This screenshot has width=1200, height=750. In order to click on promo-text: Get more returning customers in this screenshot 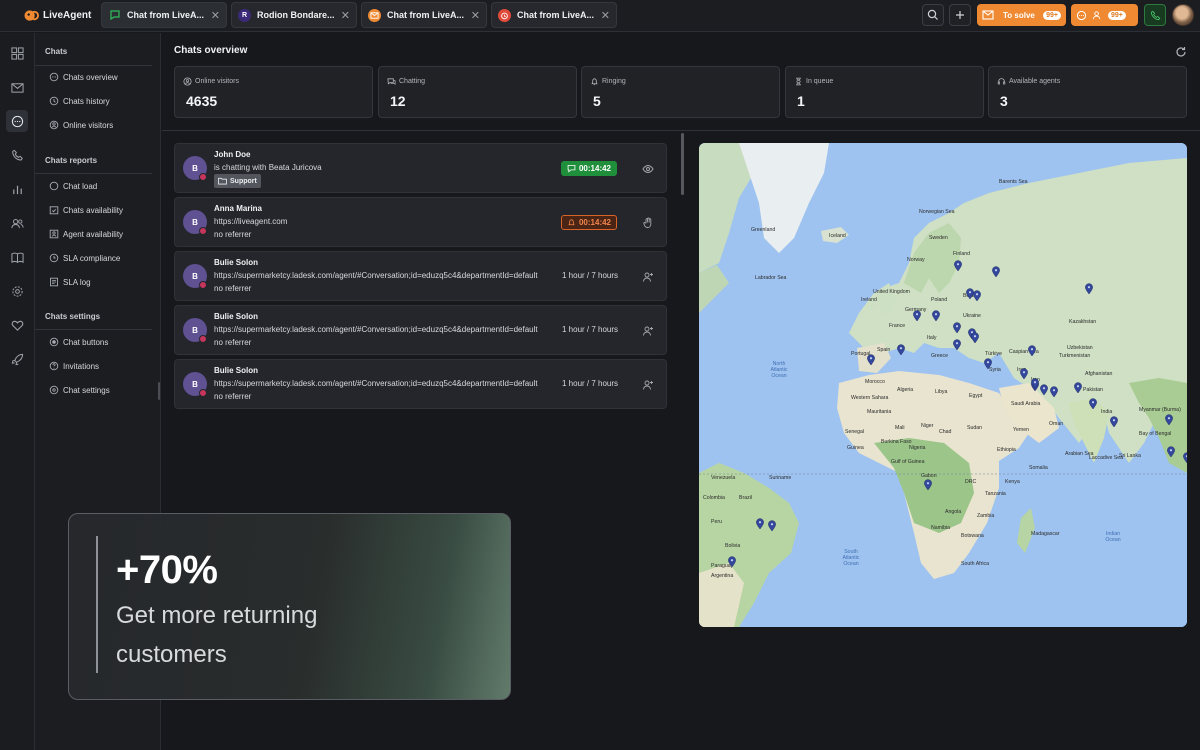, I will do `click(217, 635)`.